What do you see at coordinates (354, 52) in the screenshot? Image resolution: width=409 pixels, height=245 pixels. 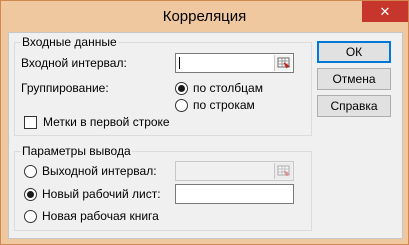 I see `ok-button: ОК` at bounding box center [354, 52].